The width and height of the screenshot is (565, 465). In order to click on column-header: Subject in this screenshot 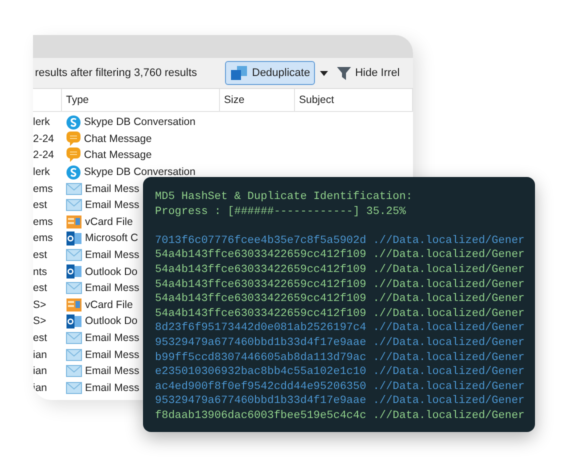, I will do `click(316, 100)`.